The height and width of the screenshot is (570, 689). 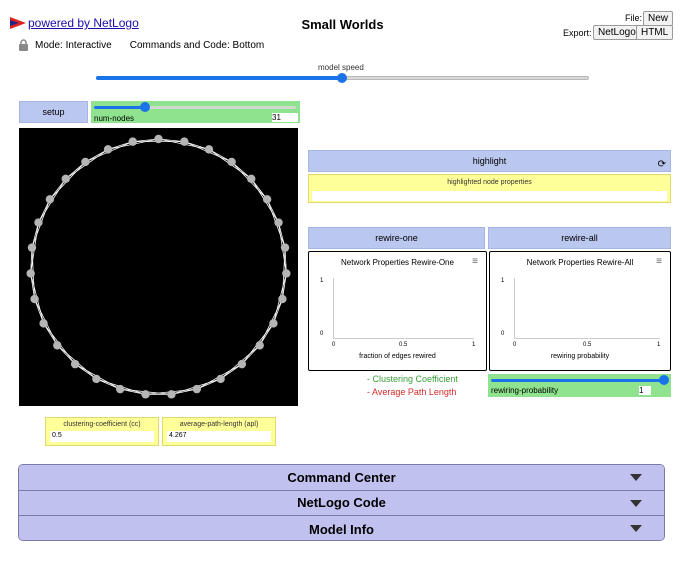 I want to click on model-info-label: Model Info, so click(x=341, y=529).